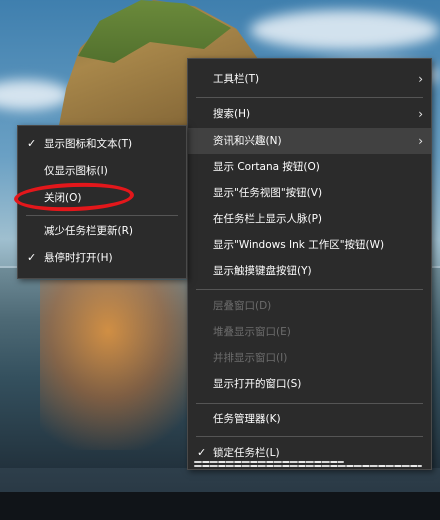 This screenshot has height=520, width=440. What do you see at coordinates (309, 141) in the screenshot?
I see `menu-item-news-and-interests: 资讯和兴趣(N) ›` at bounding box center [309, 141].